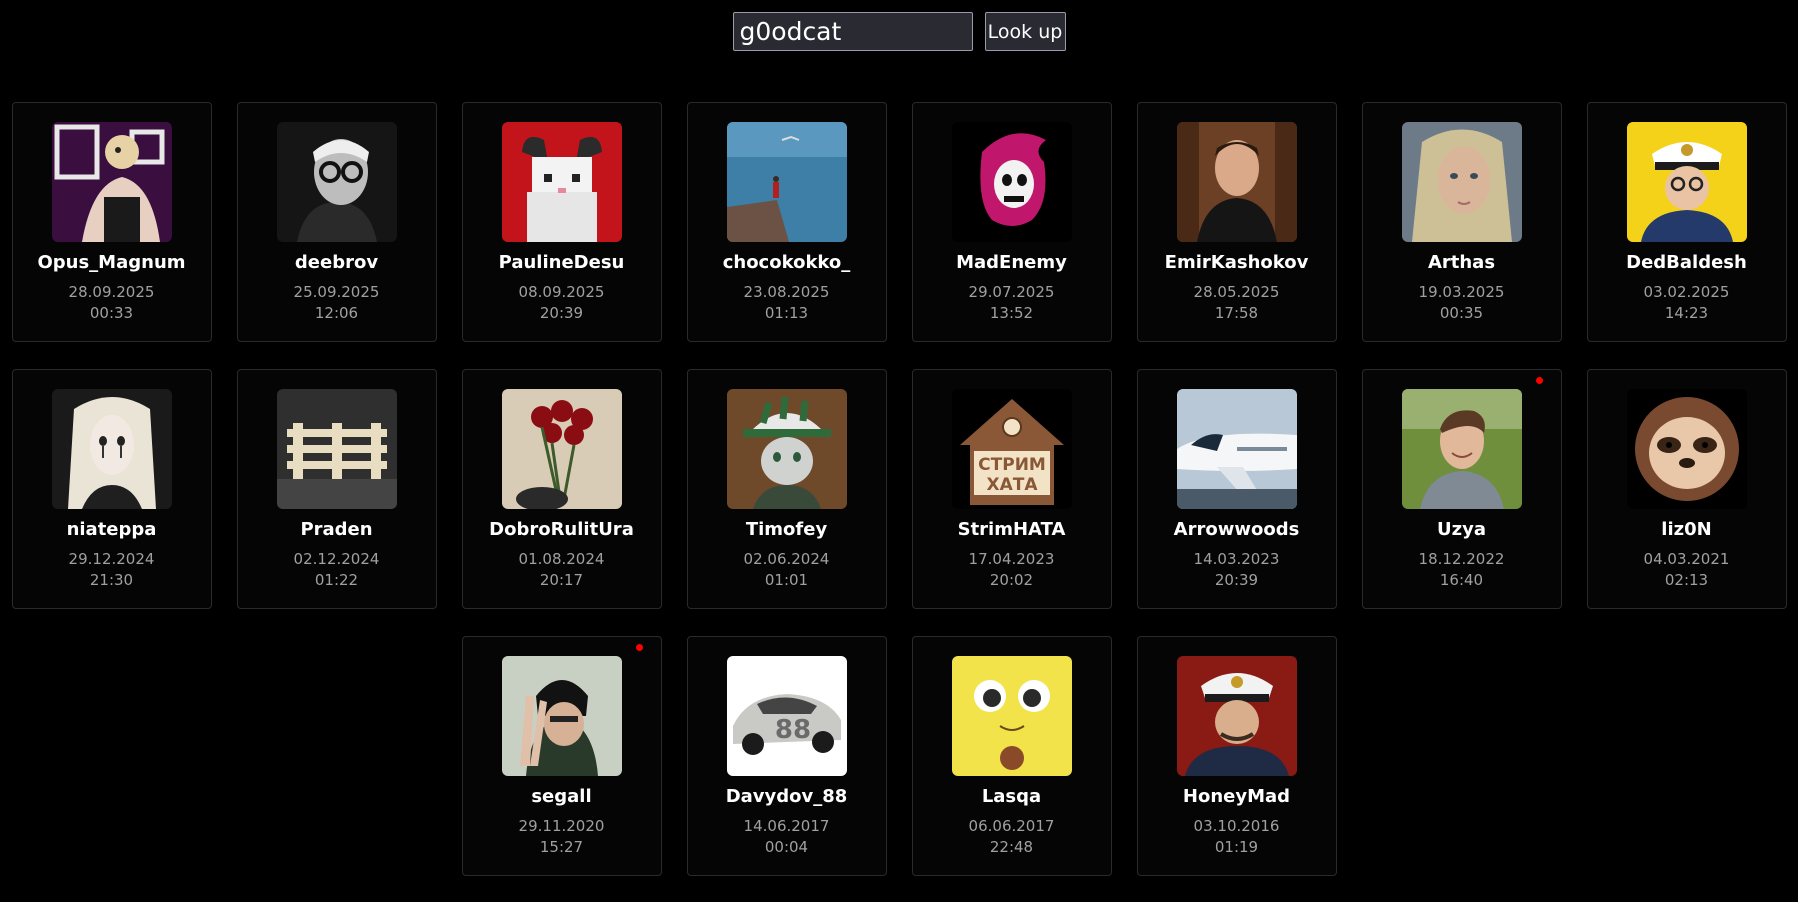 This screenshot has width=1798, height=902. Describe the element at coordinates (786, 826) in the screenshot. I see `channel-date: 14.06.2017` at that location.